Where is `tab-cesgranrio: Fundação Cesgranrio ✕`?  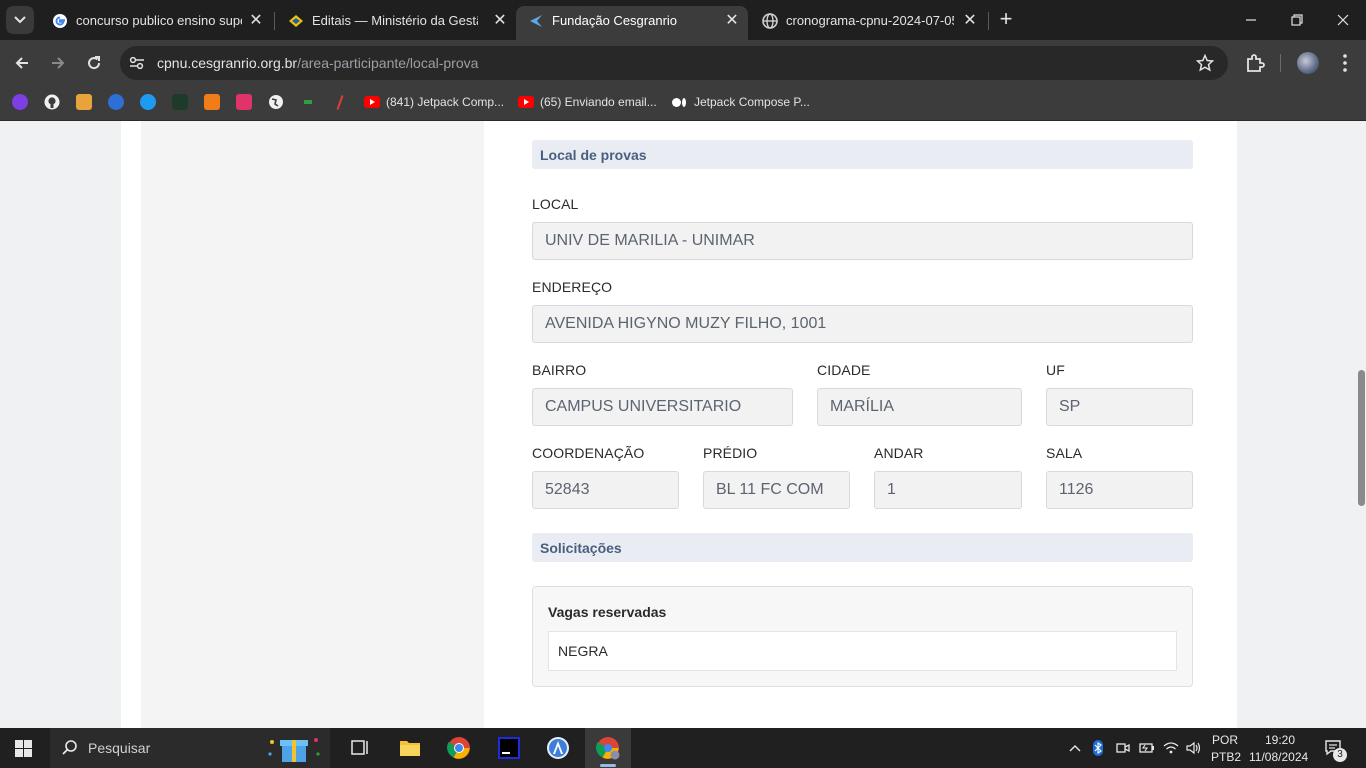
tab-cesgranrio: Fundação Cesgranrio ✕ is located at coordinates (632, 23).